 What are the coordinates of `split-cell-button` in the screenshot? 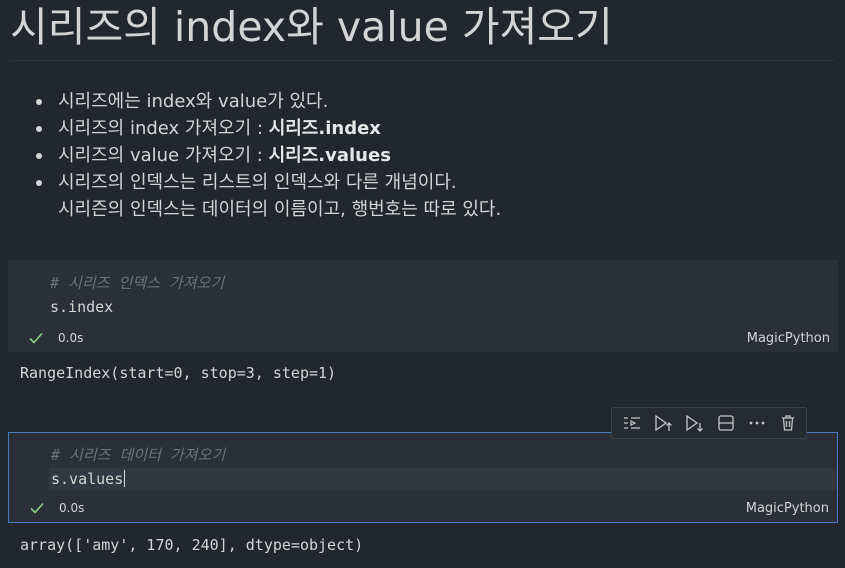 It's located at (725, 423).